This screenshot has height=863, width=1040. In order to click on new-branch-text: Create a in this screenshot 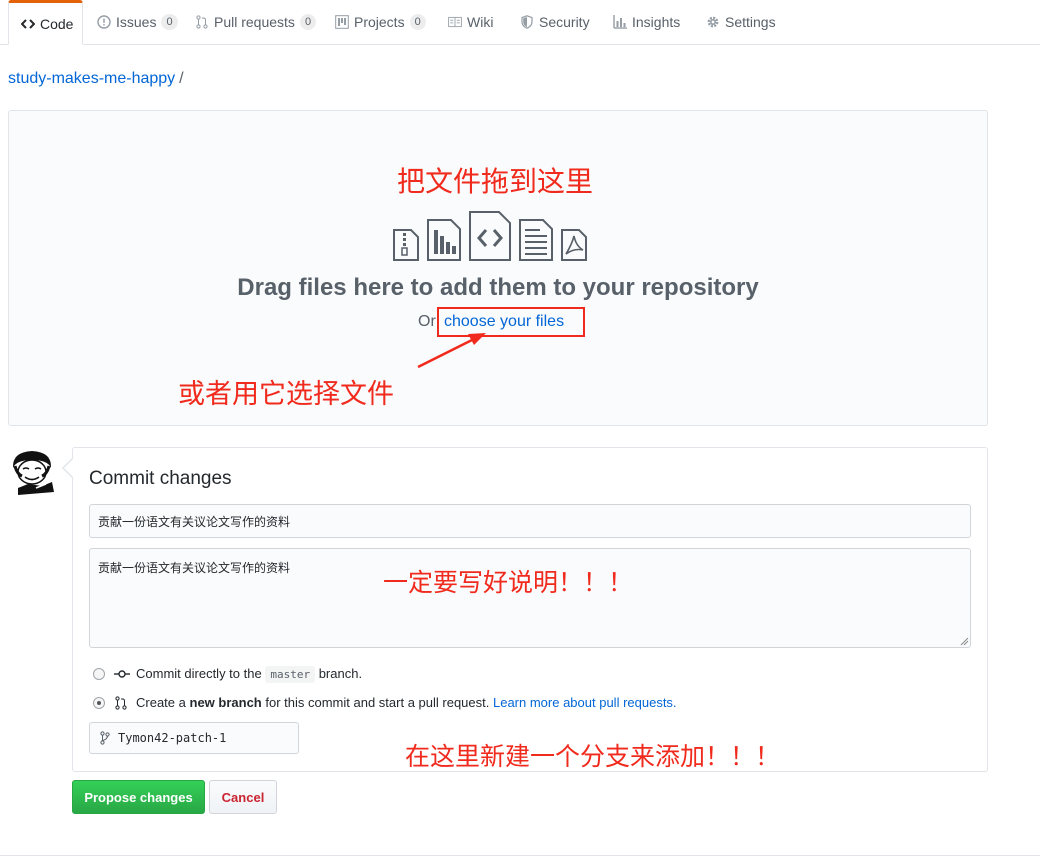, I will do `click(161, 702)`.